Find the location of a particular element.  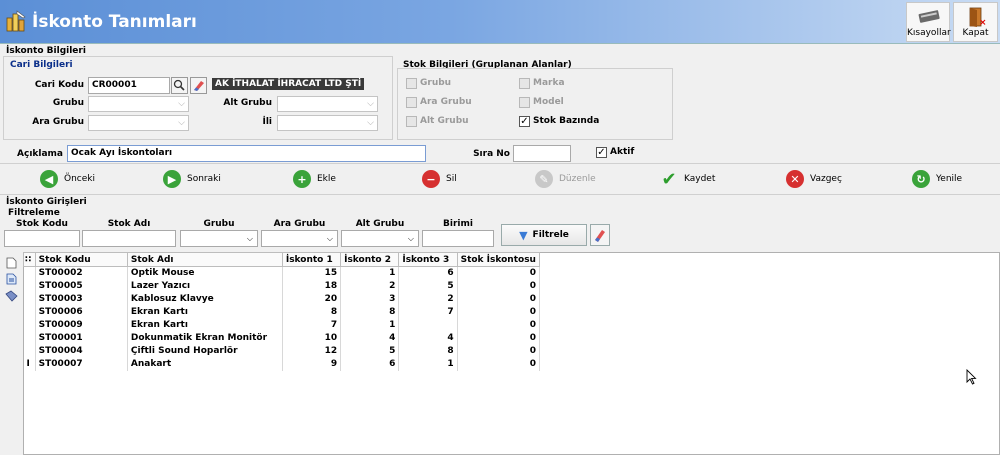

document-edit-icon is located at coordinates (11, 280).